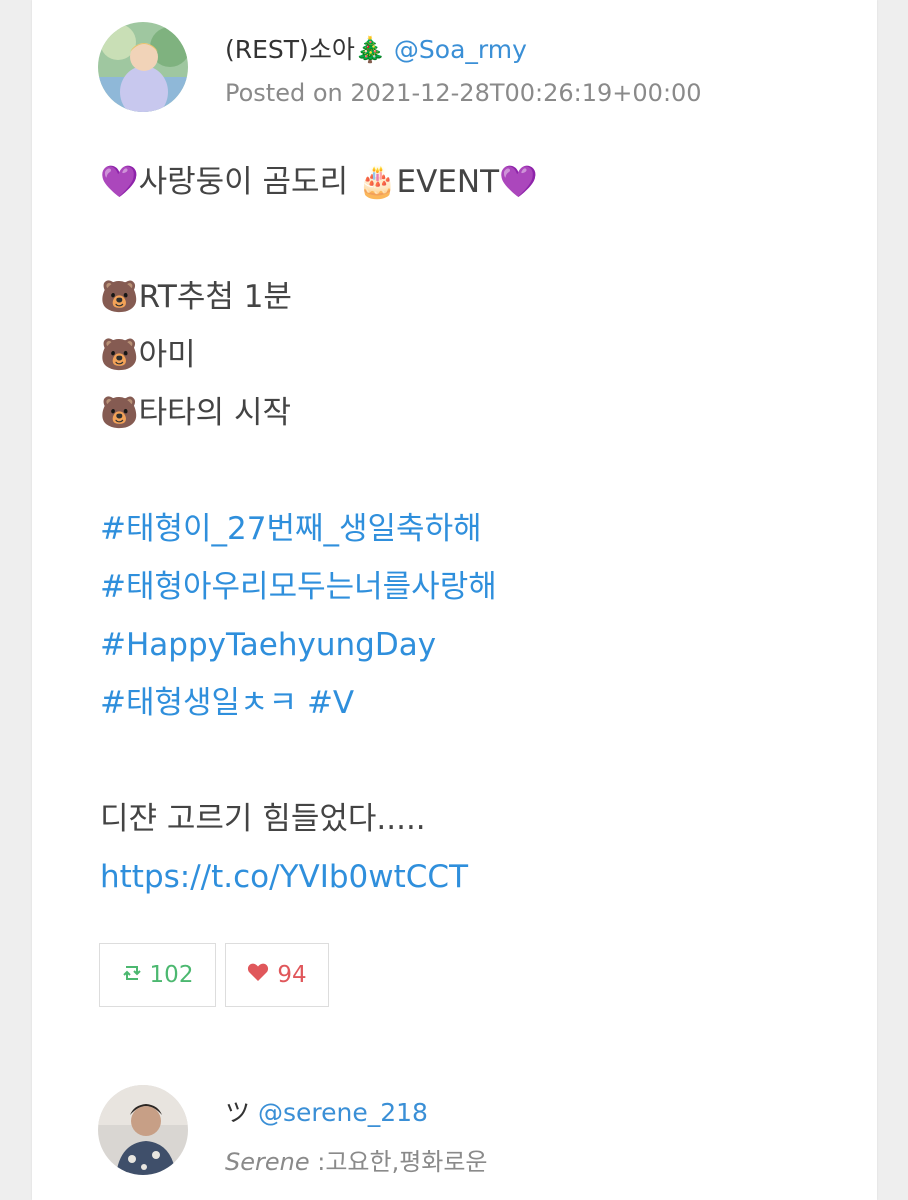 The image size is (908, 1200). I want to click on hashtag-link: #태형아우리모두는너를사랑해, so click(298, 587).